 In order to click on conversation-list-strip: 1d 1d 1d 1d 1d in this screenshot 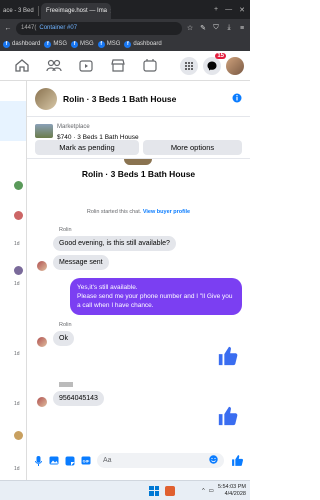, I will do `click(13, 280)`.